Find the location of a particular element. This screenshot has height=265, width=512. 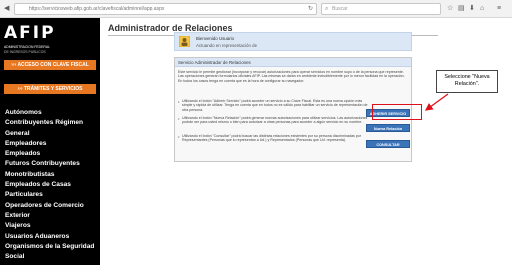

sidebar-item-general: General is located at coordinates (52, 134).